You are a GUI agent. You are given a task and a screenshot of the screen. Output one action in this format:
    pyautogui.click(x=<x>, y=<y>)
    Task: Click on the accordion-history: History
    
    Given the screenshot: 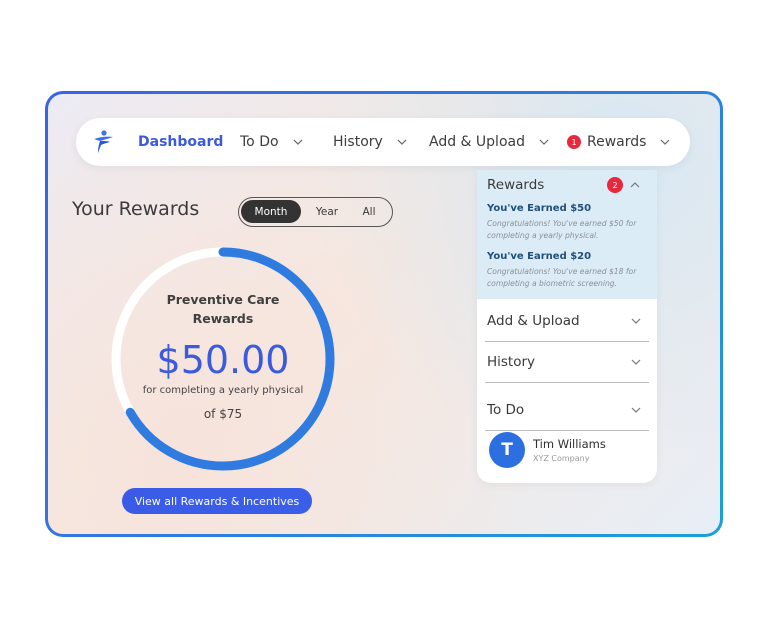 What is the action you would take?
    pyautogui.click(x=567, y=362)
    